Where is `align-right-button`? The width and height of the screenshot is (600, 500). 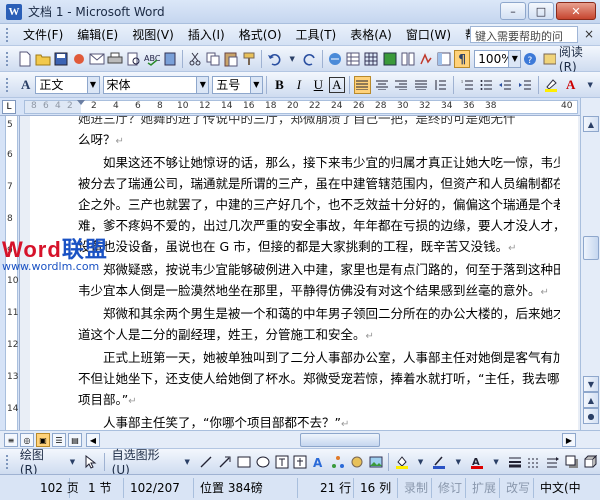
align-right-button is located at coordinates (401, 85).